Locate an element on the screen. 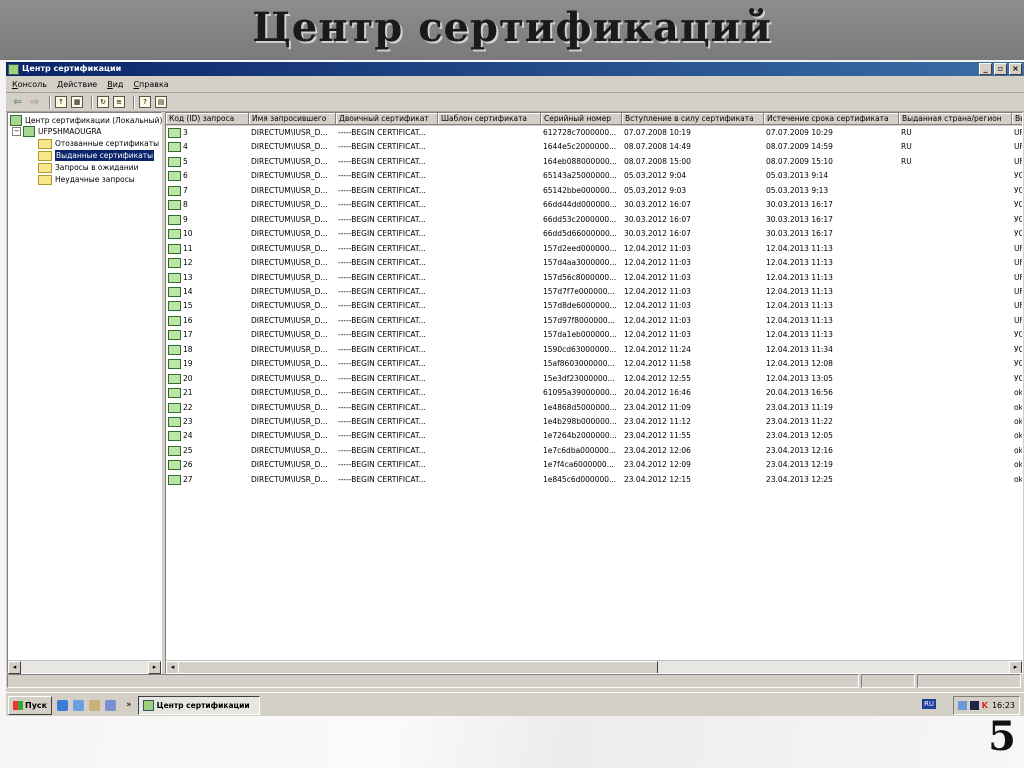  refresh-icon: ↻ is located at coordinates (103, 102).